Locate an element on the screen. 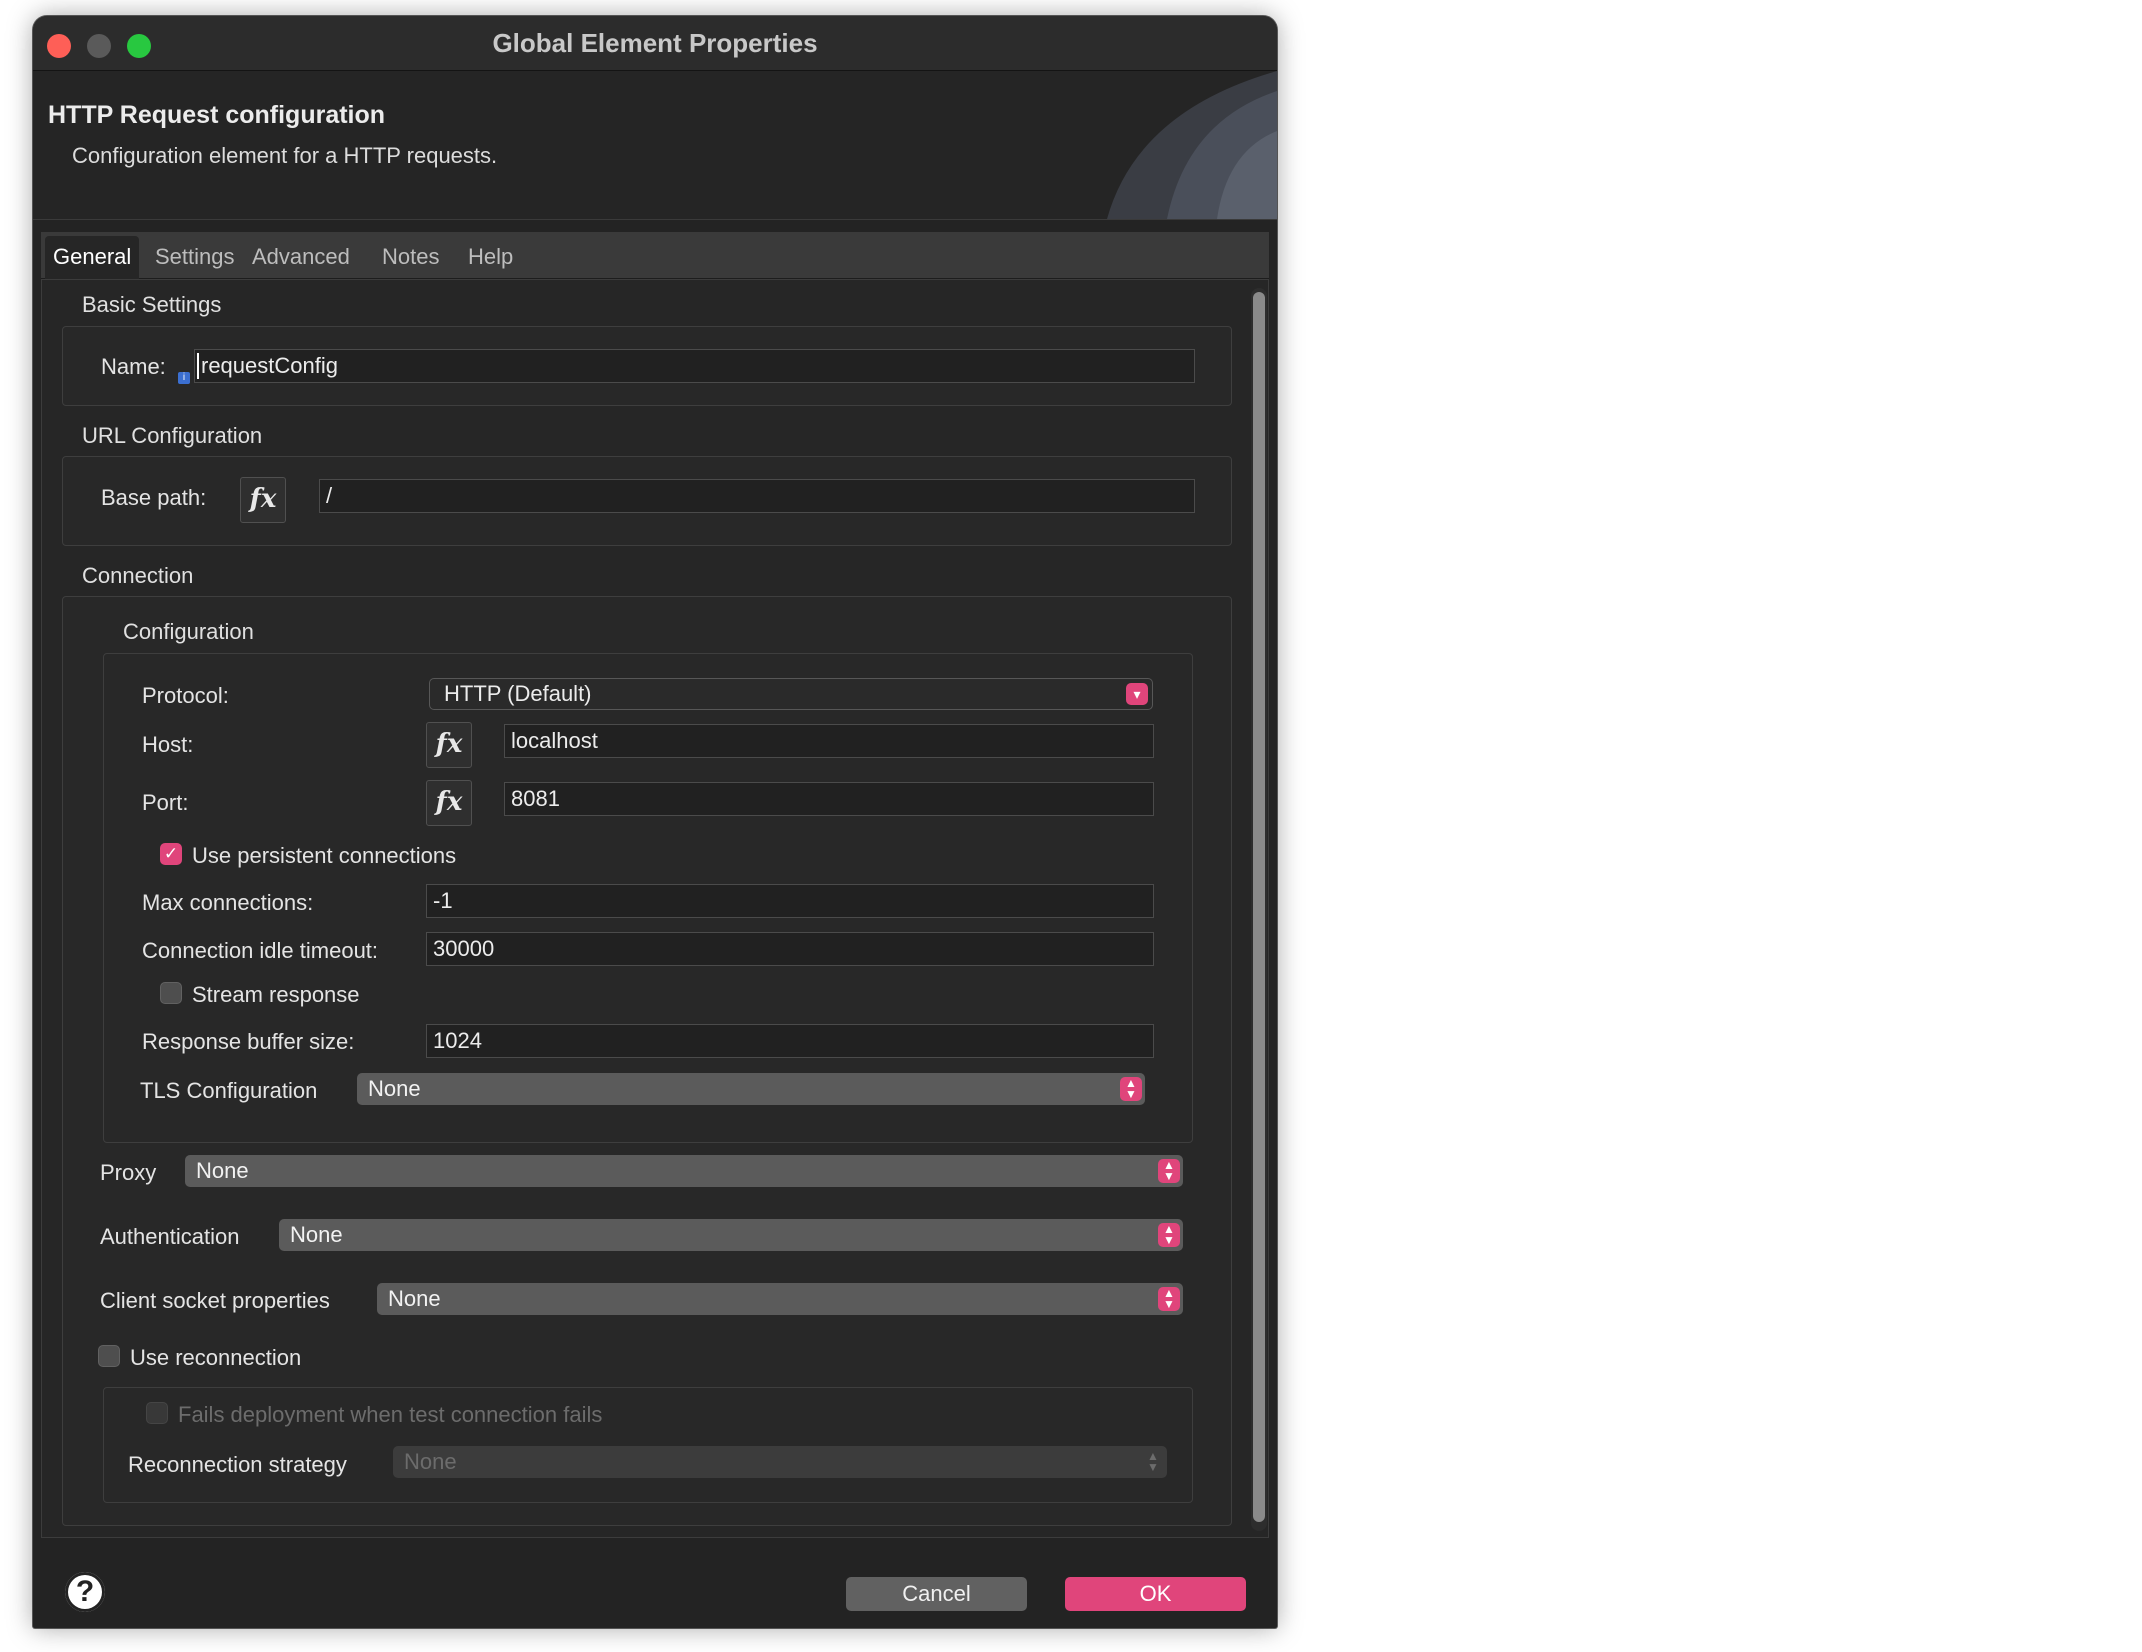 This screenshot has height=1652, width=2142. protocol-dropdown: HTTP (Default) ▾ is located at coordinates (791, 694).